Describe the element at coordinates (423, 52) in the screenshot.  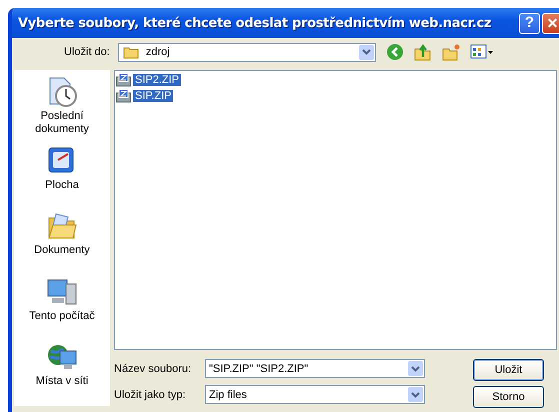
I see `up-folder-icon` at that location.